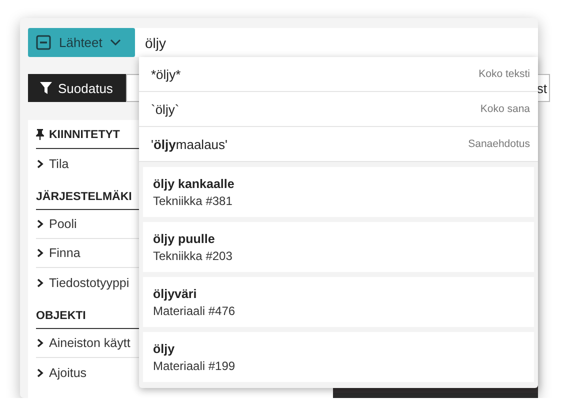 The height and width of the screenshot is (418, 568). What do you see at coordinates (61, 316) in the screenshot?
I see `section-heading: OBJEKTI` at bounding box center [61, 316].